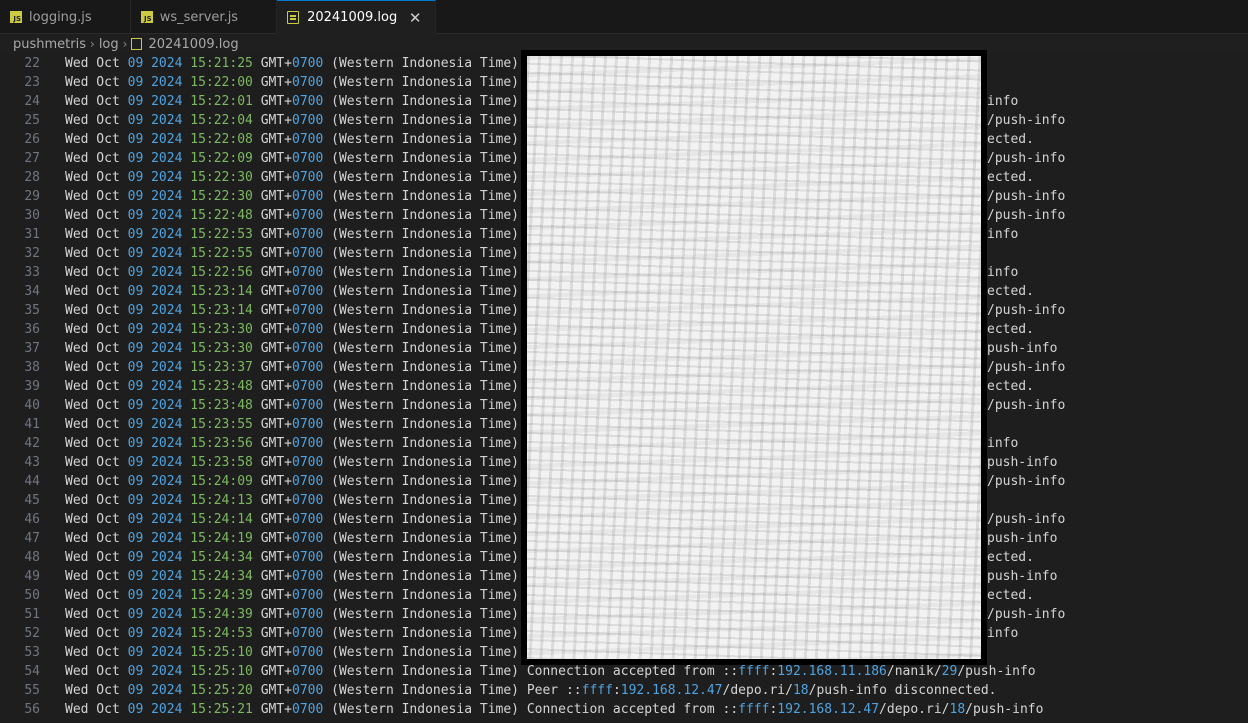 The height and width of the screenshot is (723, 1248). I want to click on tab-label: logging.js, so click(60, 17).